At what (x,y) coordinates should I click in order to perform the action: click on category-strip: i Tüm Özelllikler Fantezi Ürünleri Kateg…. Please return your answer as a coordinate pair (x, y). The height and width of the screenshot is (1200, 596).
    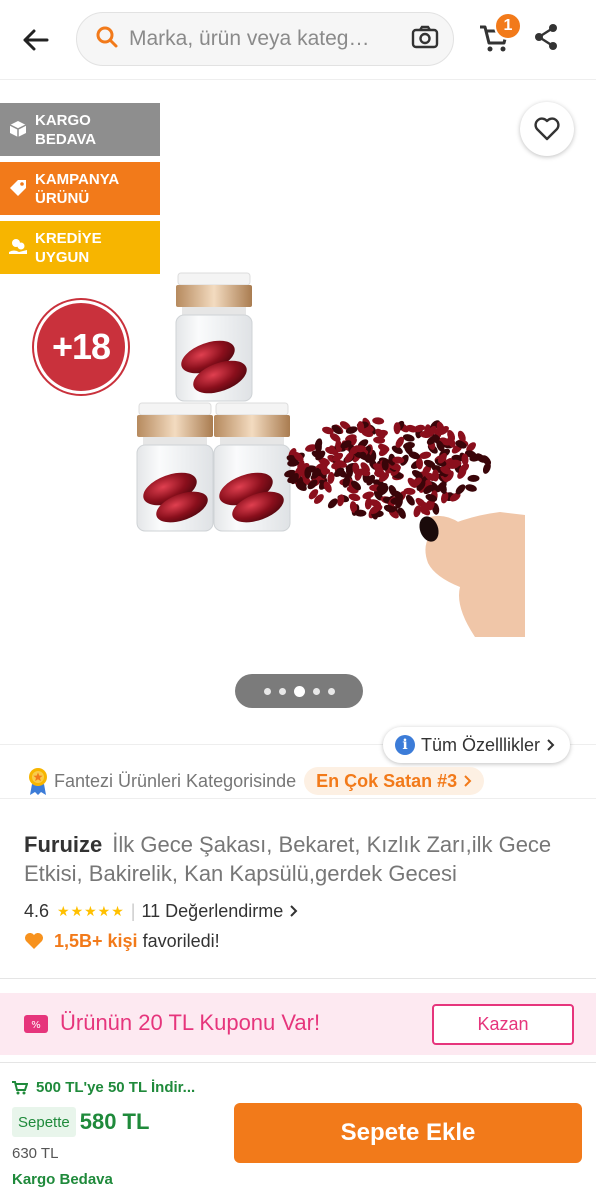
    Looking at the image, I should click on (298, 763).